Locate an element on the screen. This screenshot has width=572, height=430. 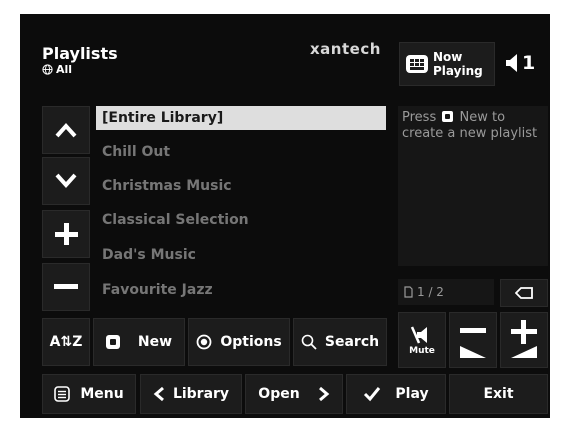
speaker-icon is located at coordinates (512, 63).